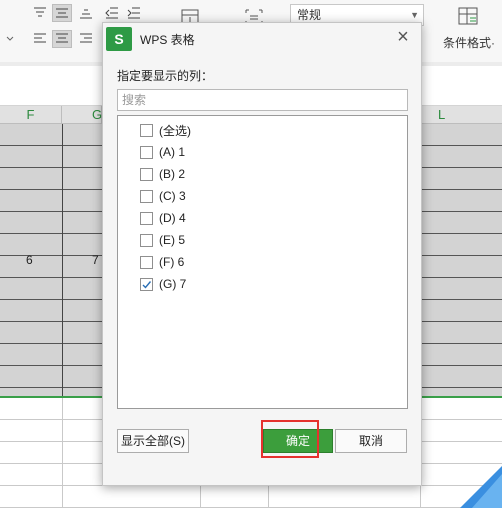 This screenshot has height=508, width=502. I want to click on dialog-title: WPS 表格, so click(167, 40).